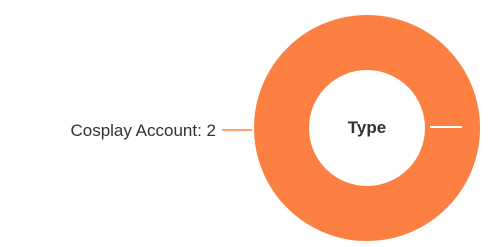  Describe the element at coordinates (143, 130) in the screenshot. I see `slice-label: Cosplay Account: 2` at that location.